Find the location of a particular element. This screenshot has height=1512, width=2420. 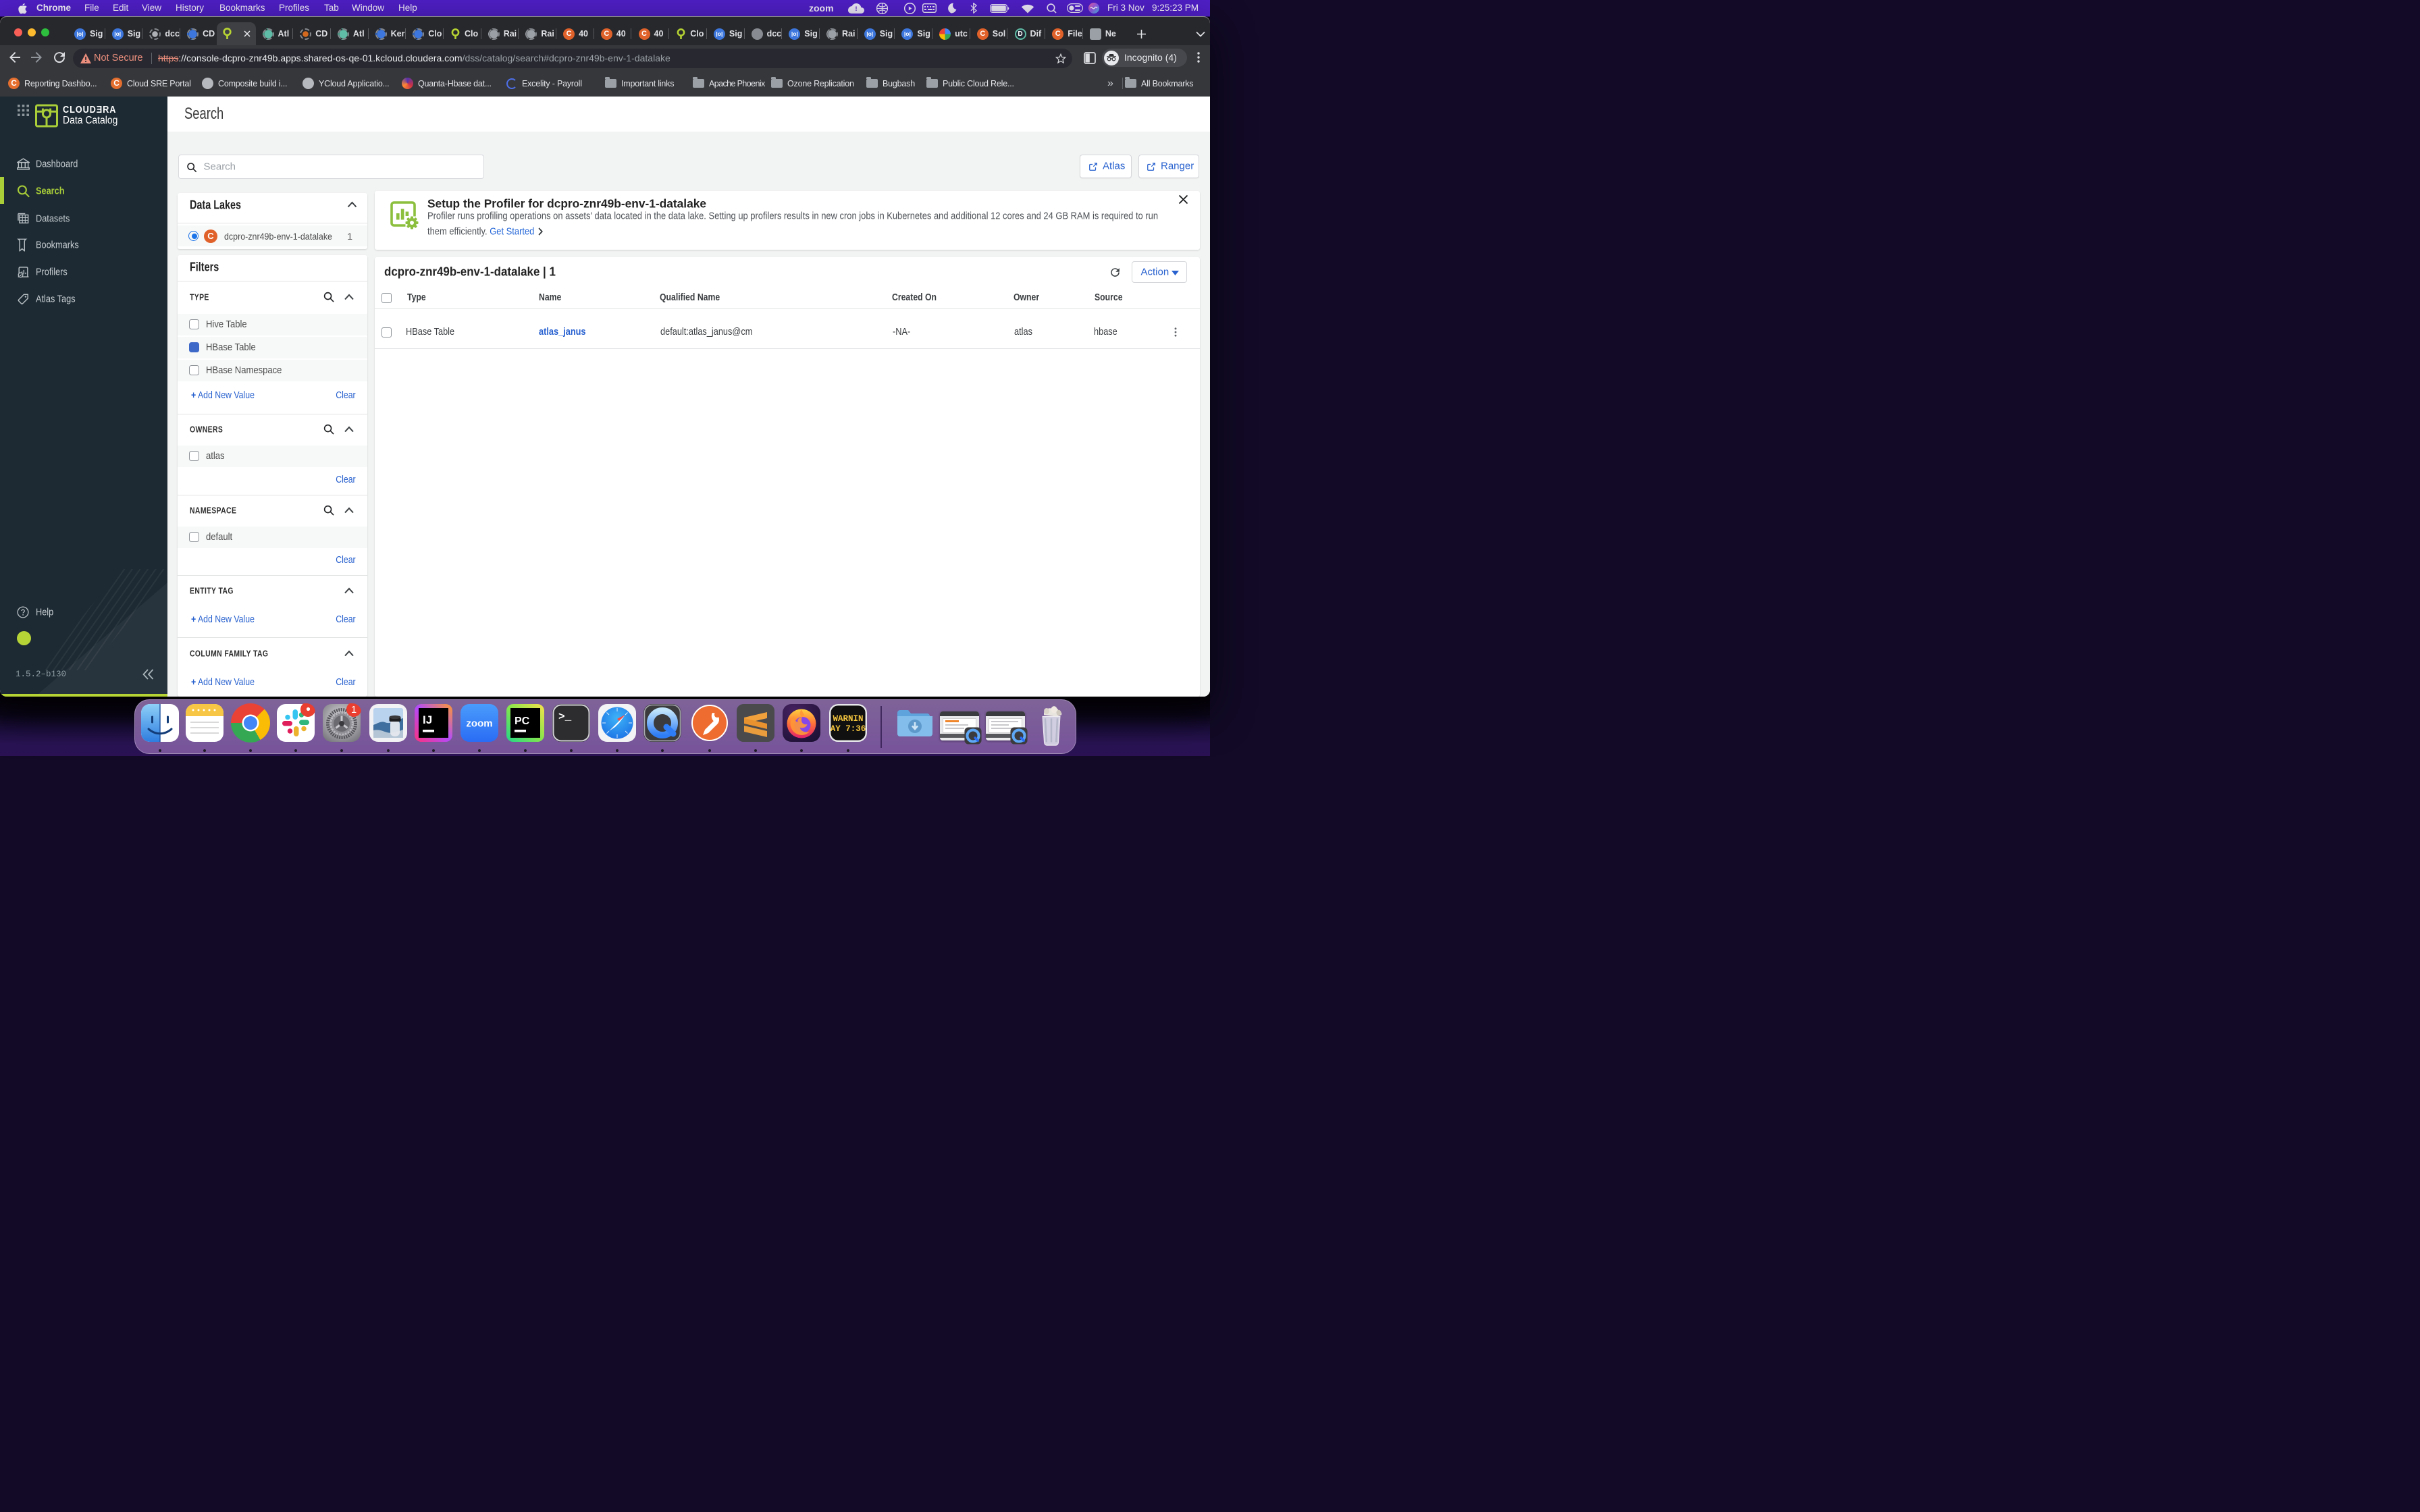

svg-text: 1 is located at coordinates (354, 710).